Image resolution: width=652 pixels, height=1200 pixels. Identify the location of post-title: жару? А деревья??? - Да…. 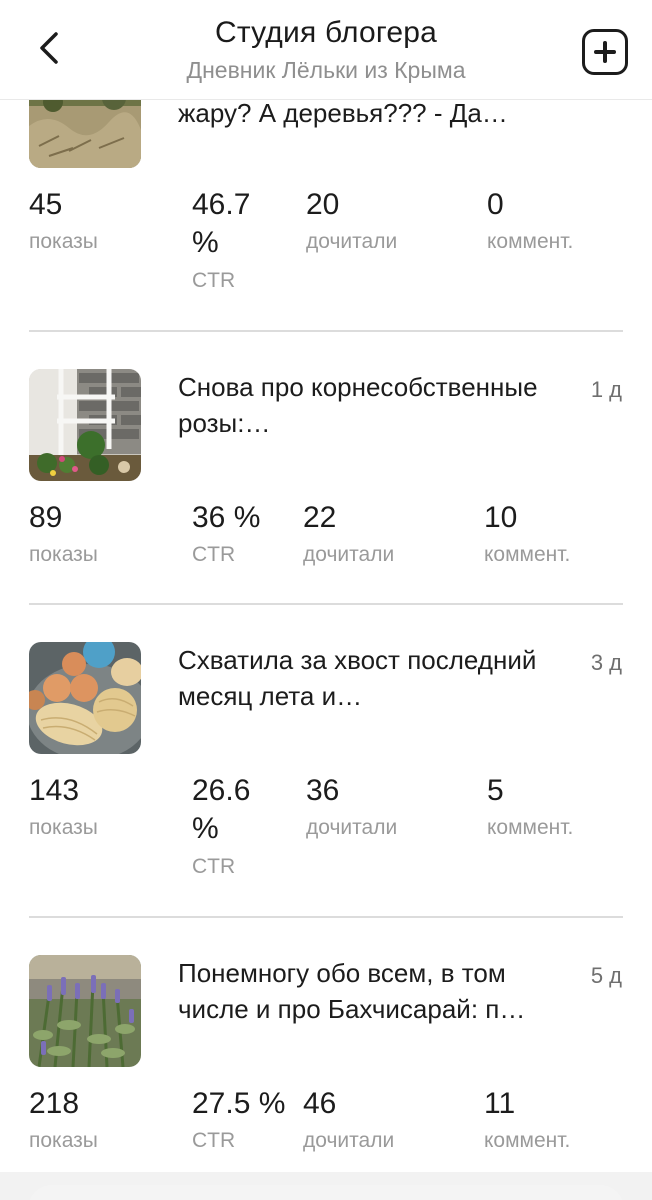
(373, 113).